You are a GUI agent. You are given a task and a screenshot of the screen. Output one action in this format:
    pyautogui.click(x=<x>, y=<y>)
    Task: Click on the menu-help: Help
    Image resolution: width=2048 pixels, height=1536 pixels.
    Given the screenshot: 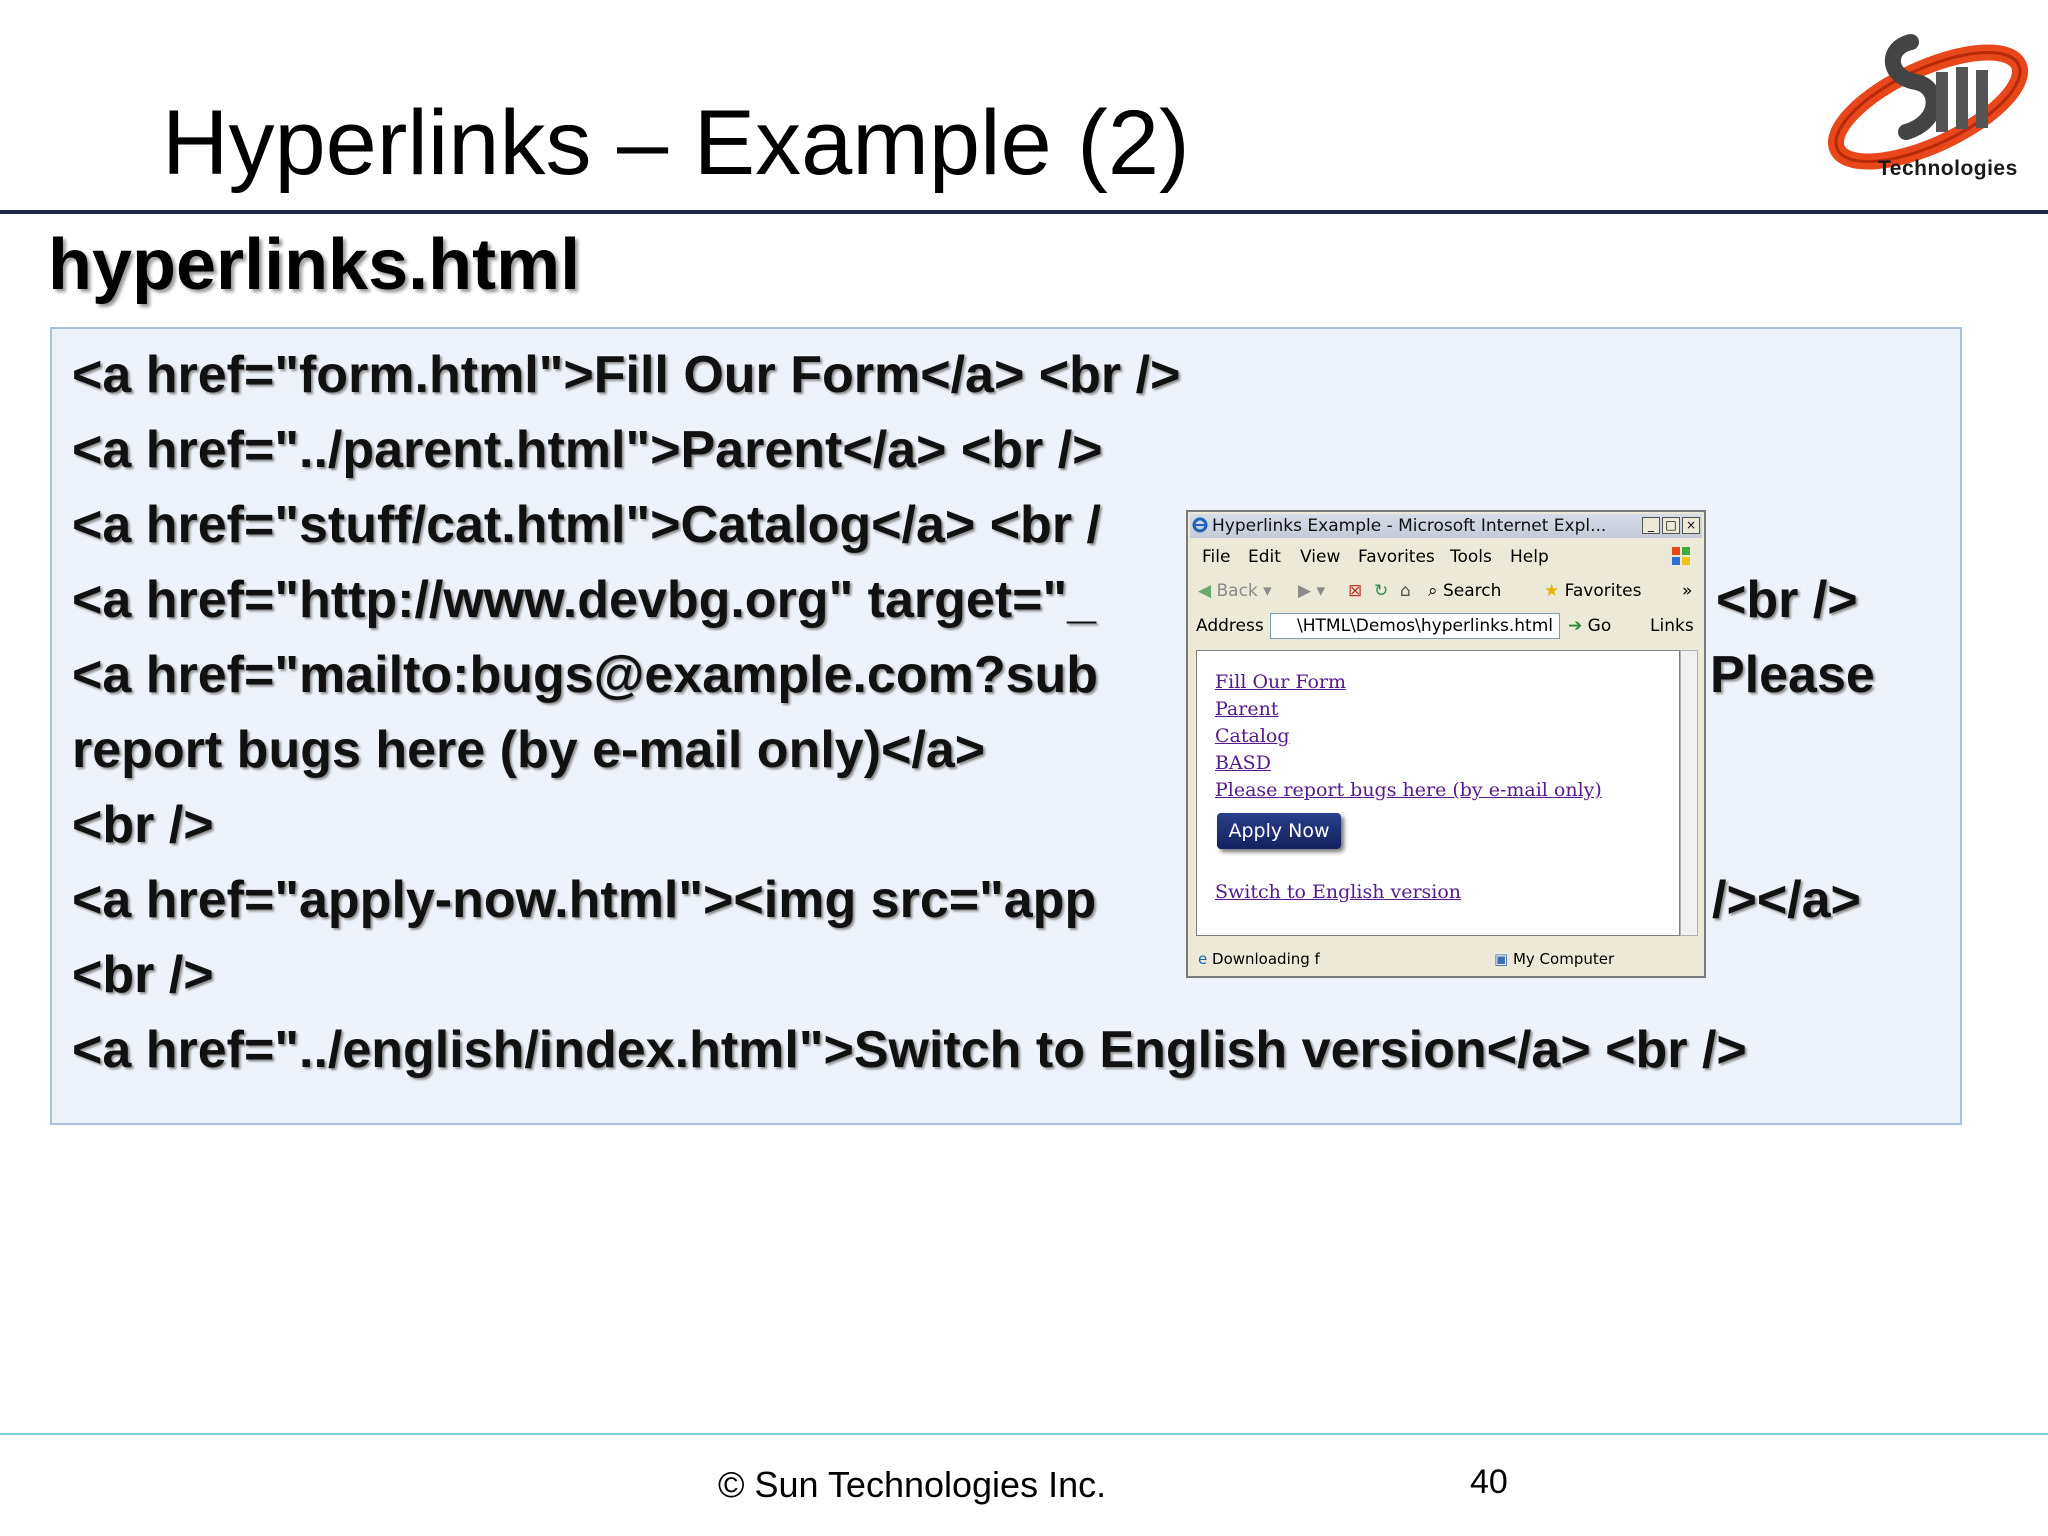 What is the action you would take?
    pyautogui.click(x=1529, y=557)
    